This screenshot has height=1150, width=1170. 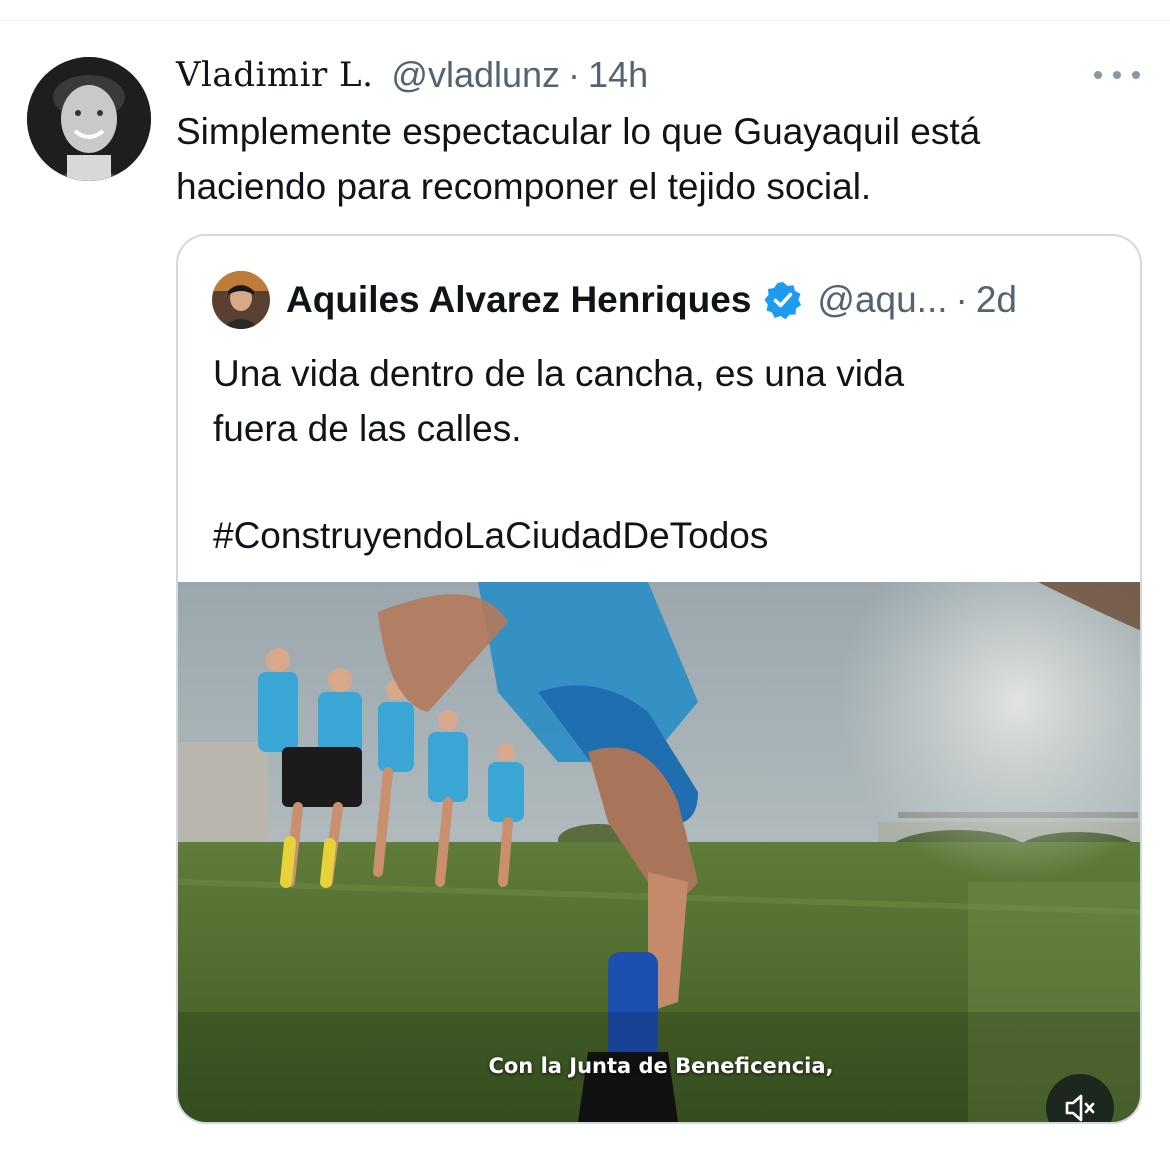 What do you see at coordinates (518, 300) in the screenshot?
I see `quoted-author-display-name: Aquiles Alvarez Henriques` at bounding box center [518, 300].